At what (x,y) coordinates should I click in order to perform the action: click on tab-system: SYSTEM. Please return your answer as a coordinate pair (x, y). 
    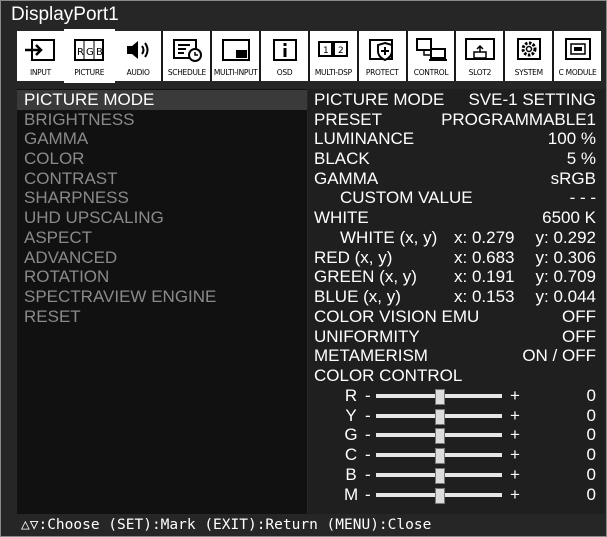
    Looking at the image, I should click on (529, 56).